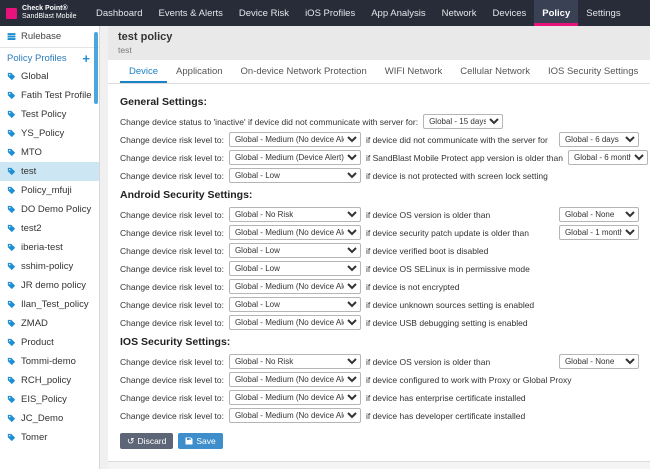 The width and height of the screenshot is (650, 469). I want to click on tab-ios-security-settings: IOS Security Settings, so click(593, 71).